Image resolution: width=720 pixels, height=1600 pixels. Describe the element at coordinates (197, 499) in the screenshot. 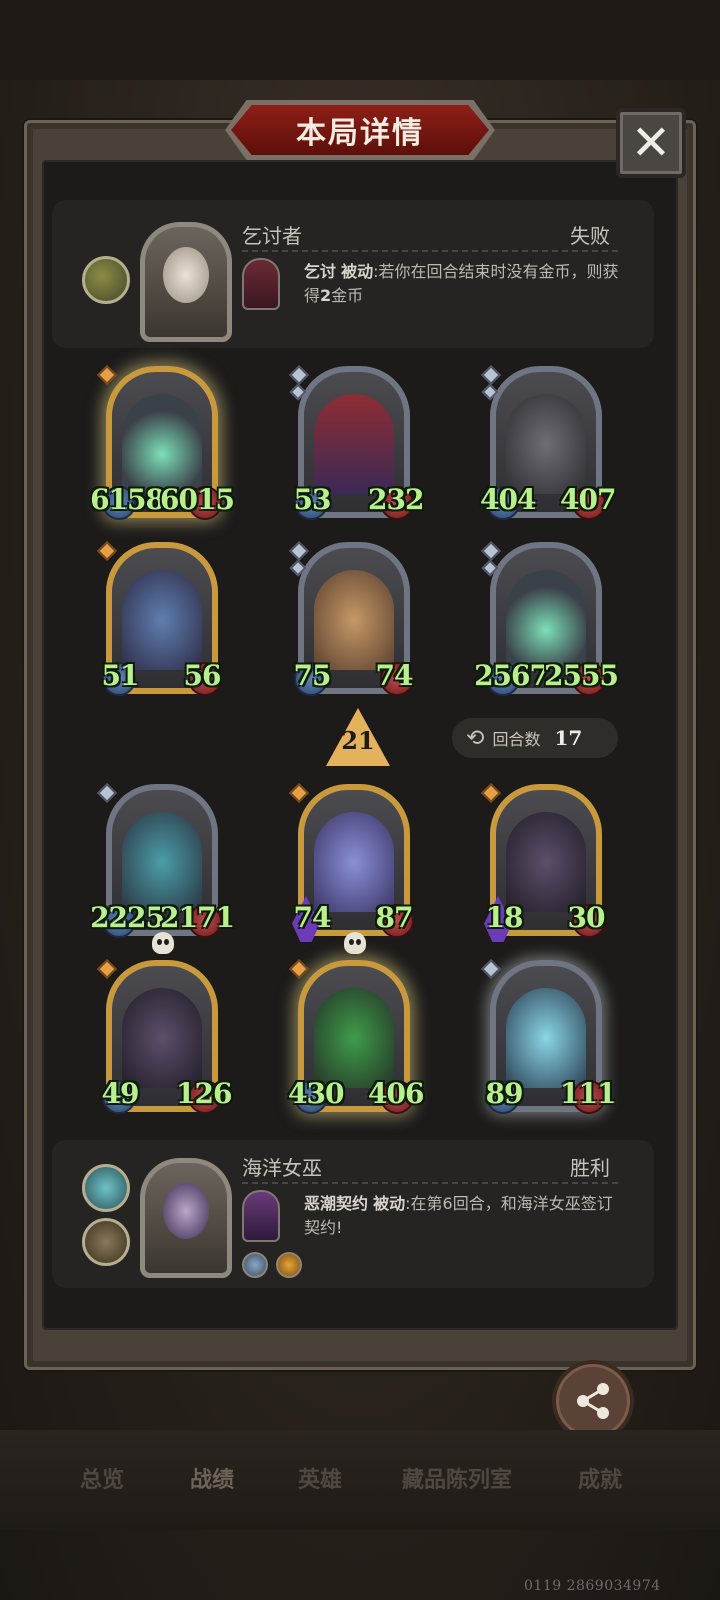

I see `health-value: 6015` at that location.